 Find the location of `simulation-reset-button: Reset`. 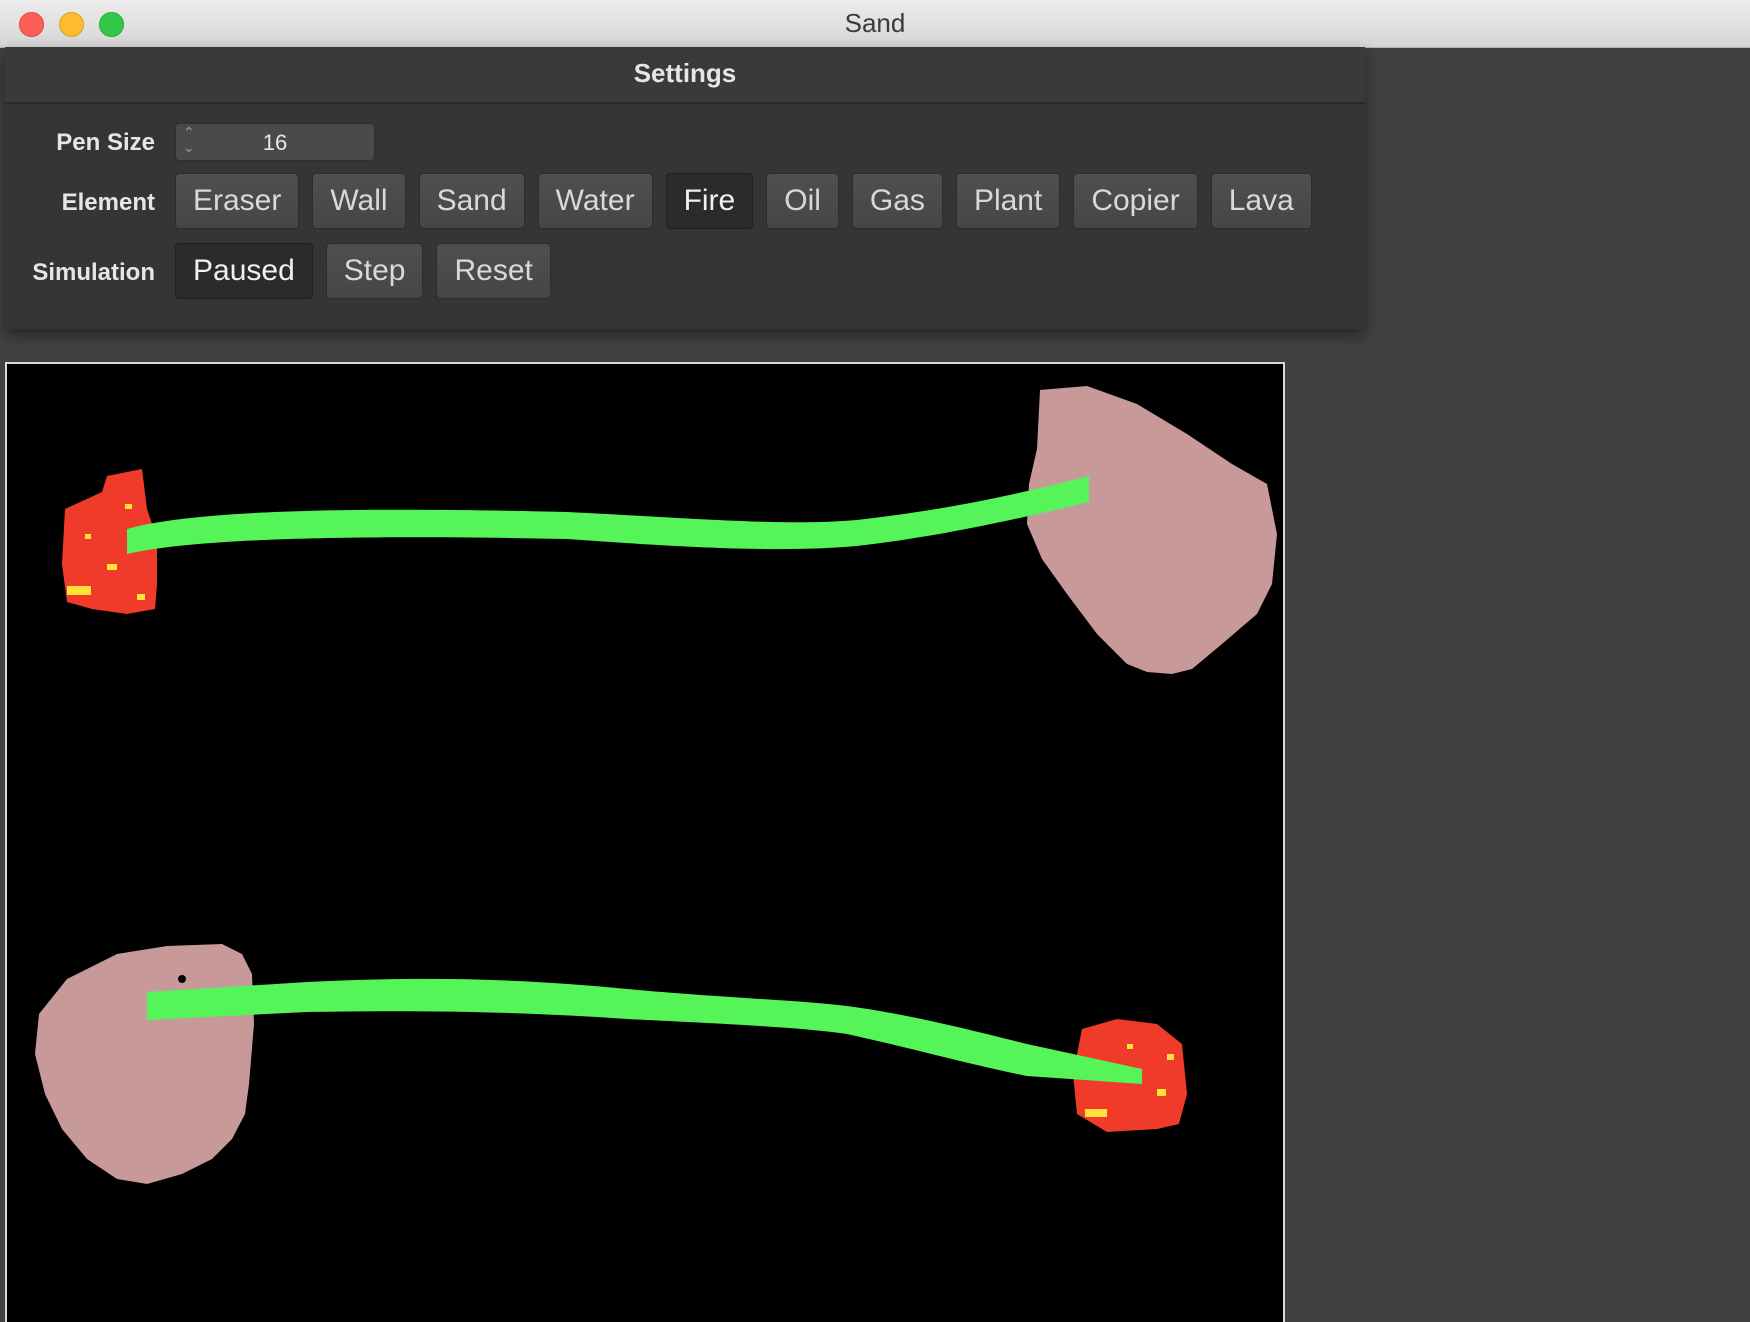

simulation-reset-button: Reset is located at coordinates (493, 271).